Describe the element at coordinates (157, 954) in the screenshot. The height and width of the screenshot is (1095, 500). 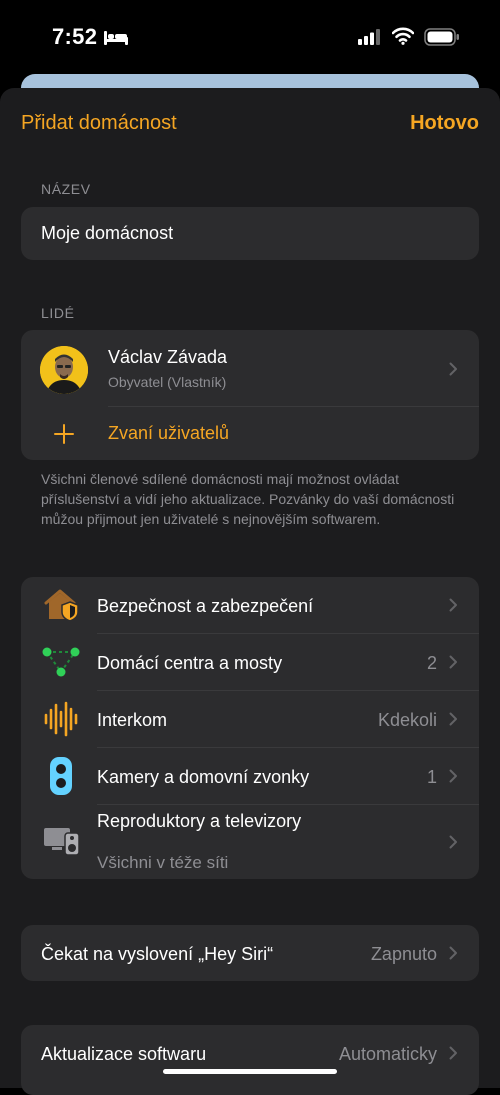
I see `hey-siri-label: Čekat na vyslovení „Hey Siri“` at that location.